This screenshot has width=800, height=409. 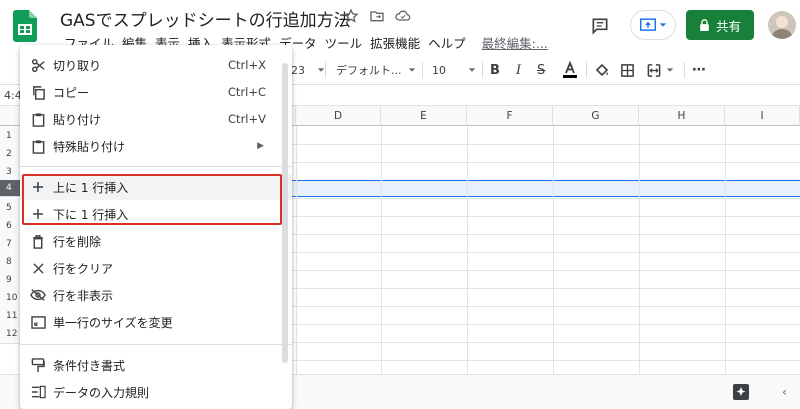 I want to click on italic-icon: I, so click(x=518, y=70).